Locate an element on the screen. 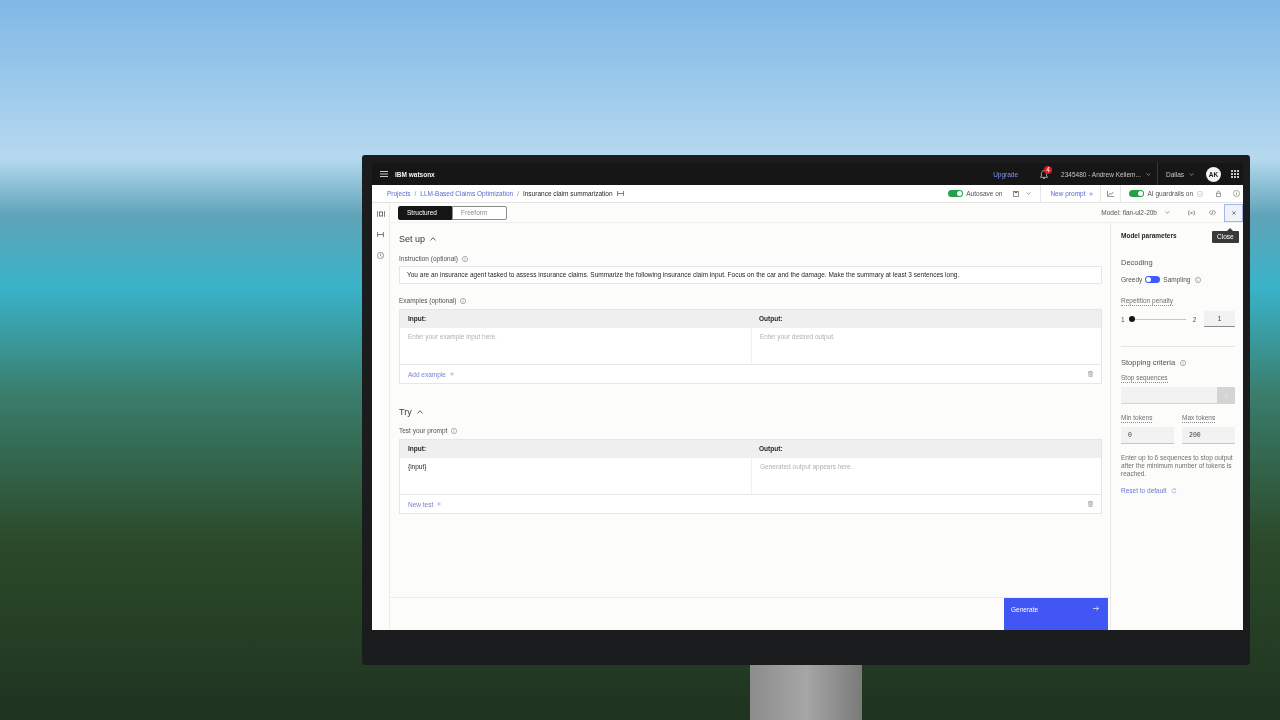 Image resolution: width=1280 pixels, height=720 pixels. close-button is located at coordinates (1233, 212).